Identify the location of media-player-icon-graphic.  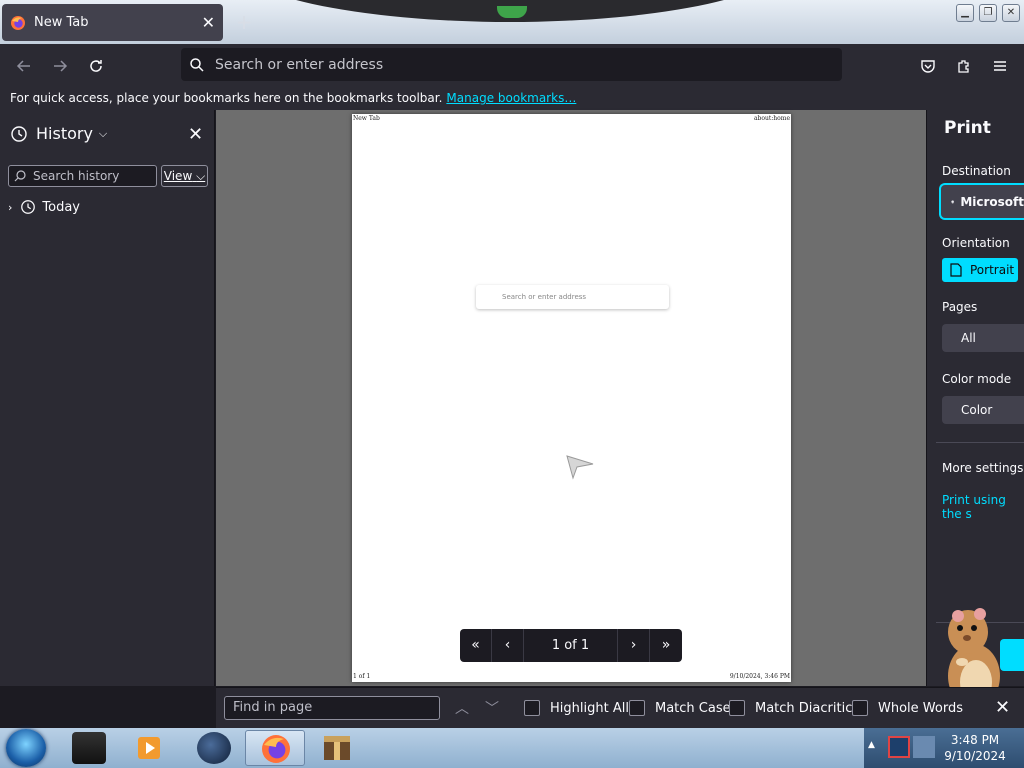
(149, 748).